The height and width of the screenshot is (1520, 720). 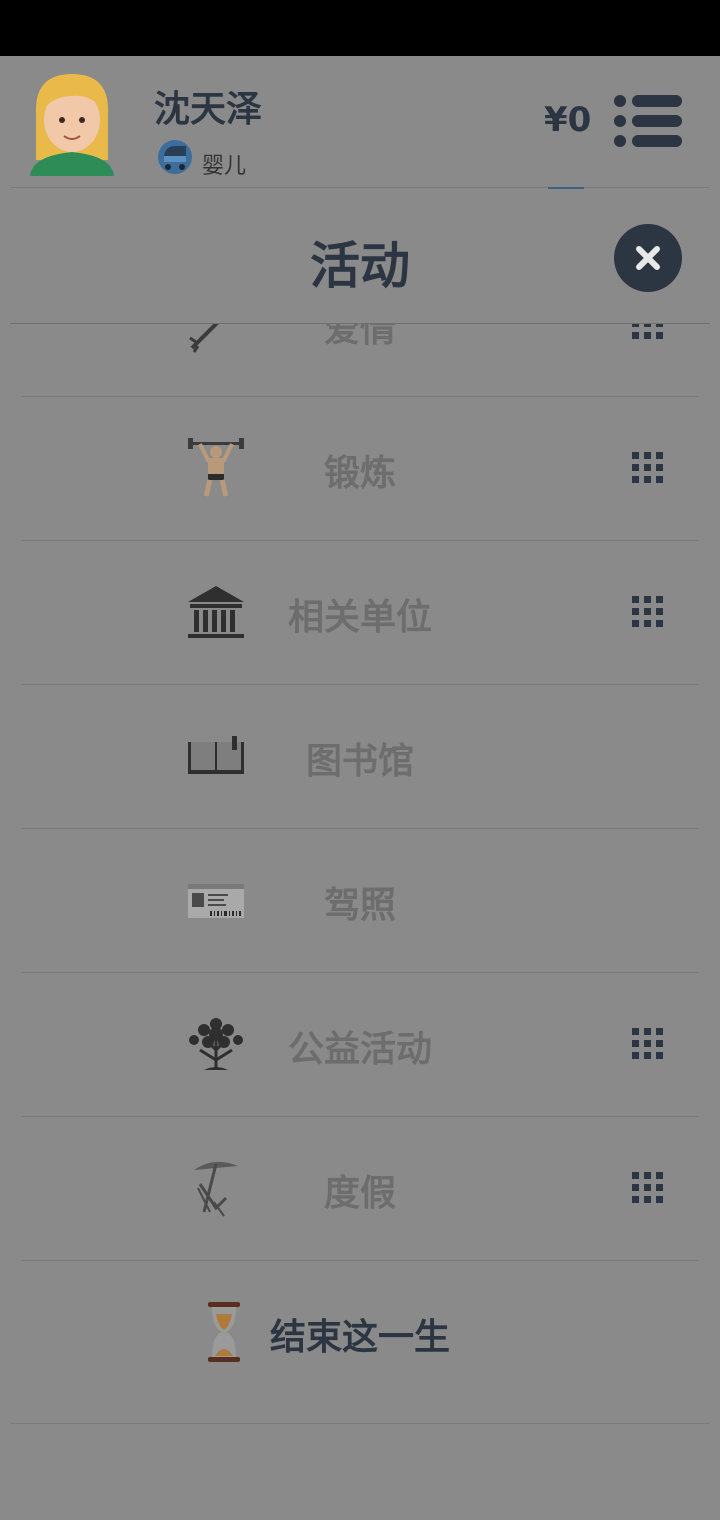 I want to click on tree-icon, so click(x=216, y=1044).